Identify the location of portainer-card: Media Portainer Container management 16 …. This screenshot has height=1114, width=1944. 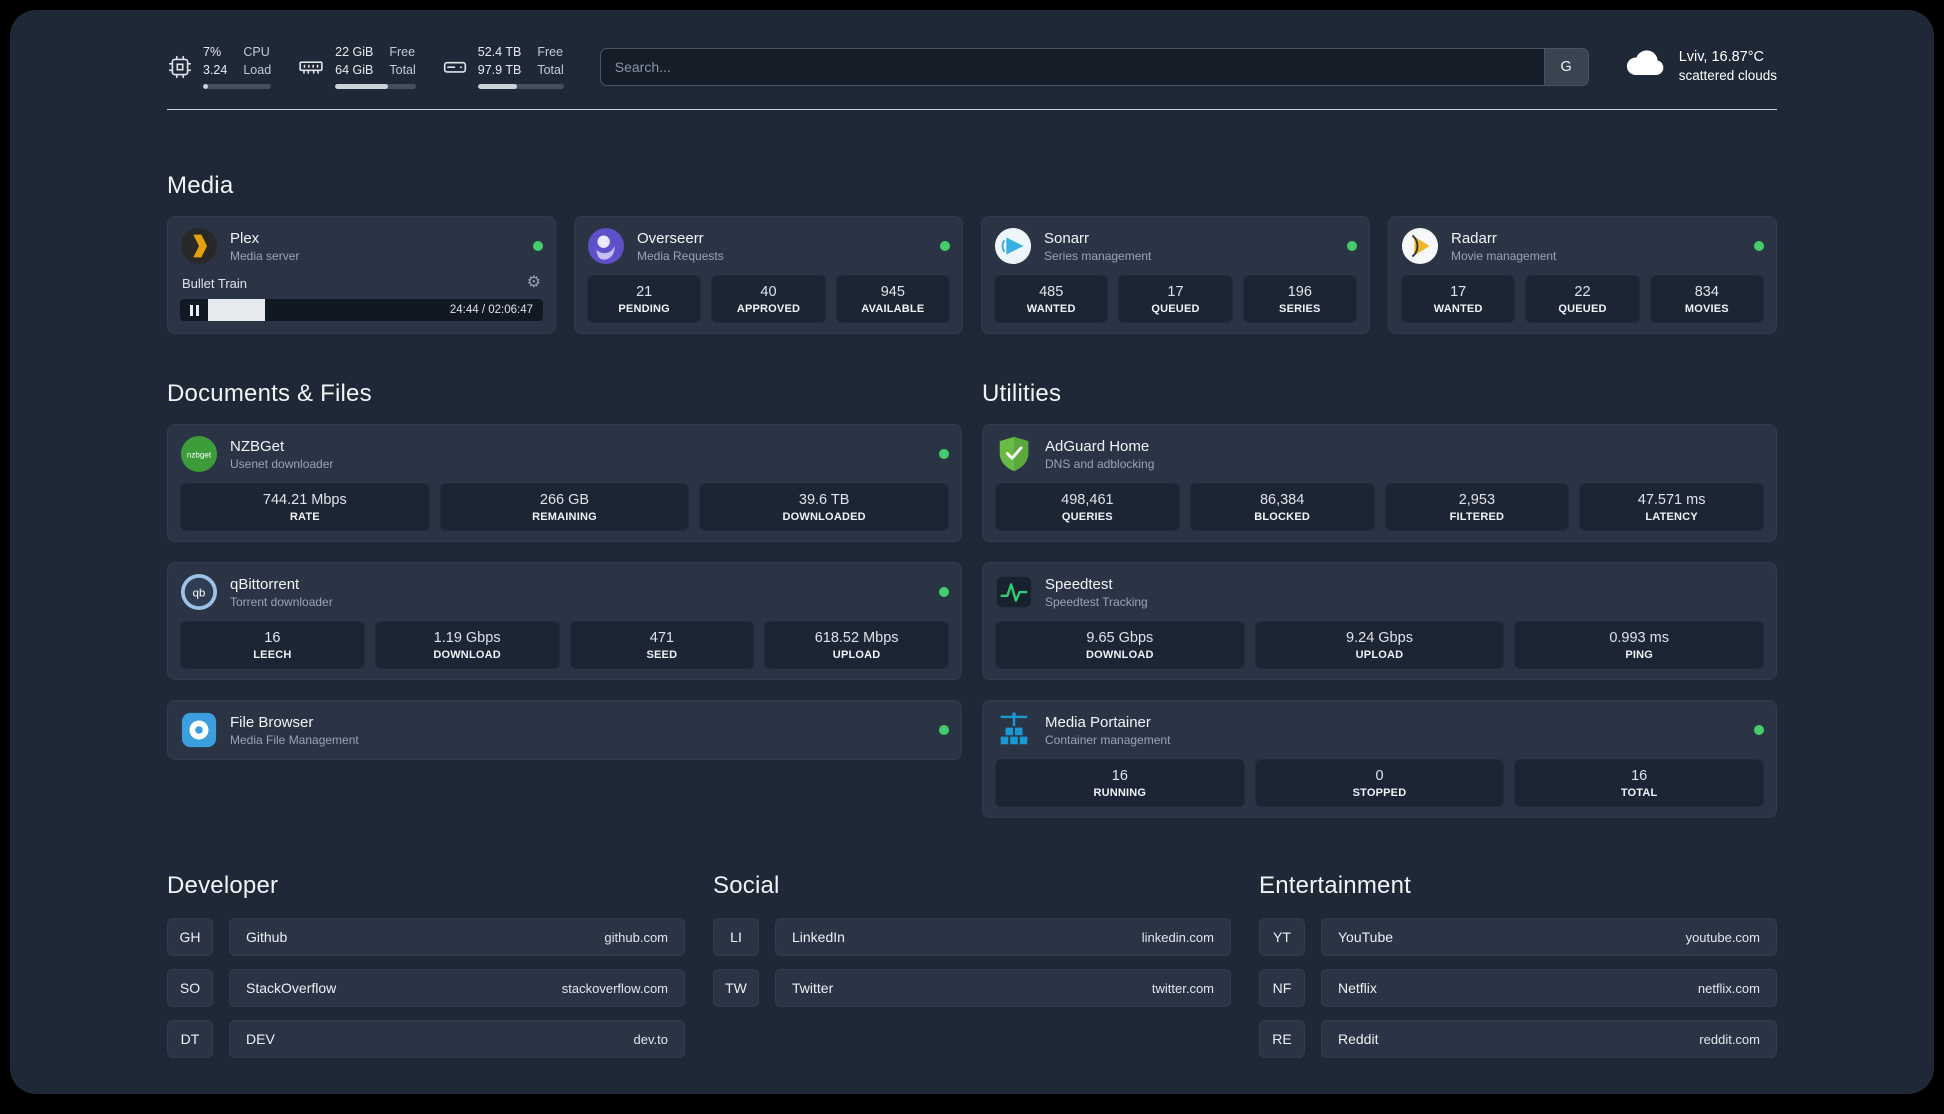
(1379, 759).